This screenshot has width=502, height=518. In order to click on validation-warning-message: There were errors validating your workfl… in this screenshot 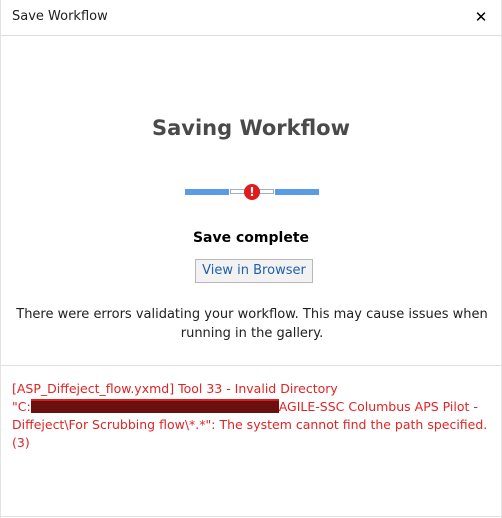, I will do `click(252, 324)`.